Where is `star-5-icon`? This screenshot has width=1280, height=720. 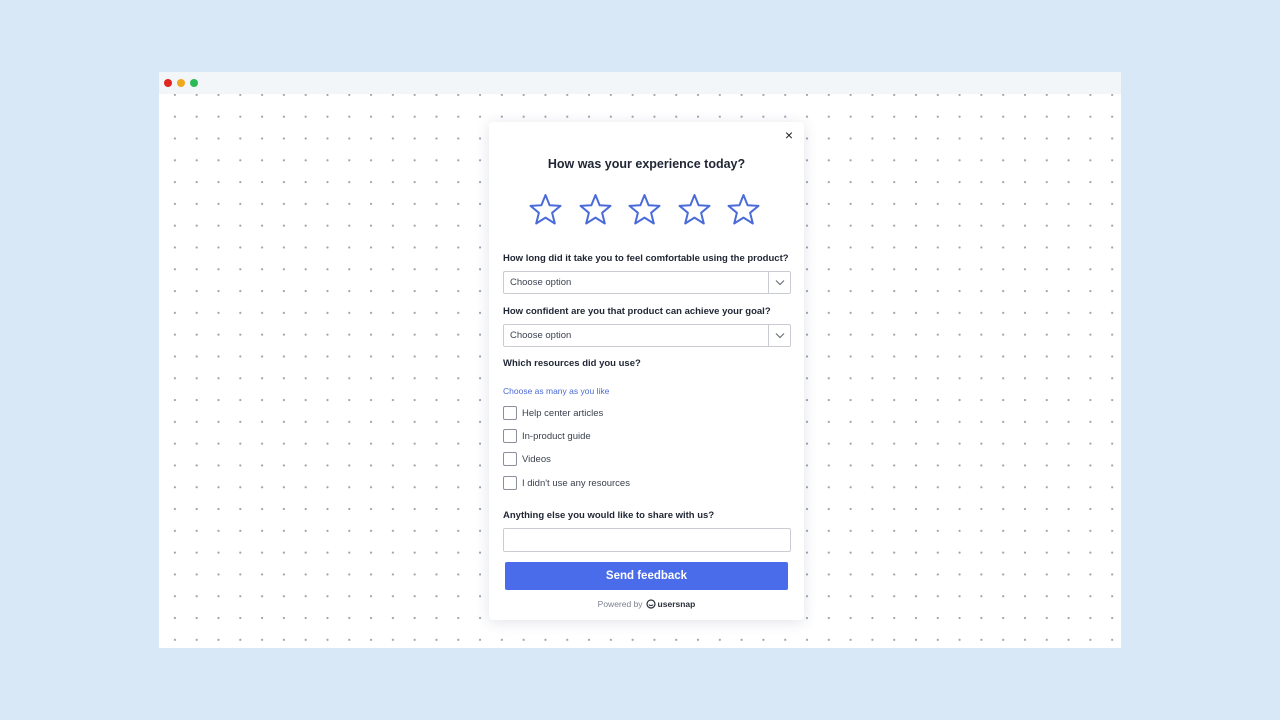 star-5-icon is located at coordinates (743, 210).